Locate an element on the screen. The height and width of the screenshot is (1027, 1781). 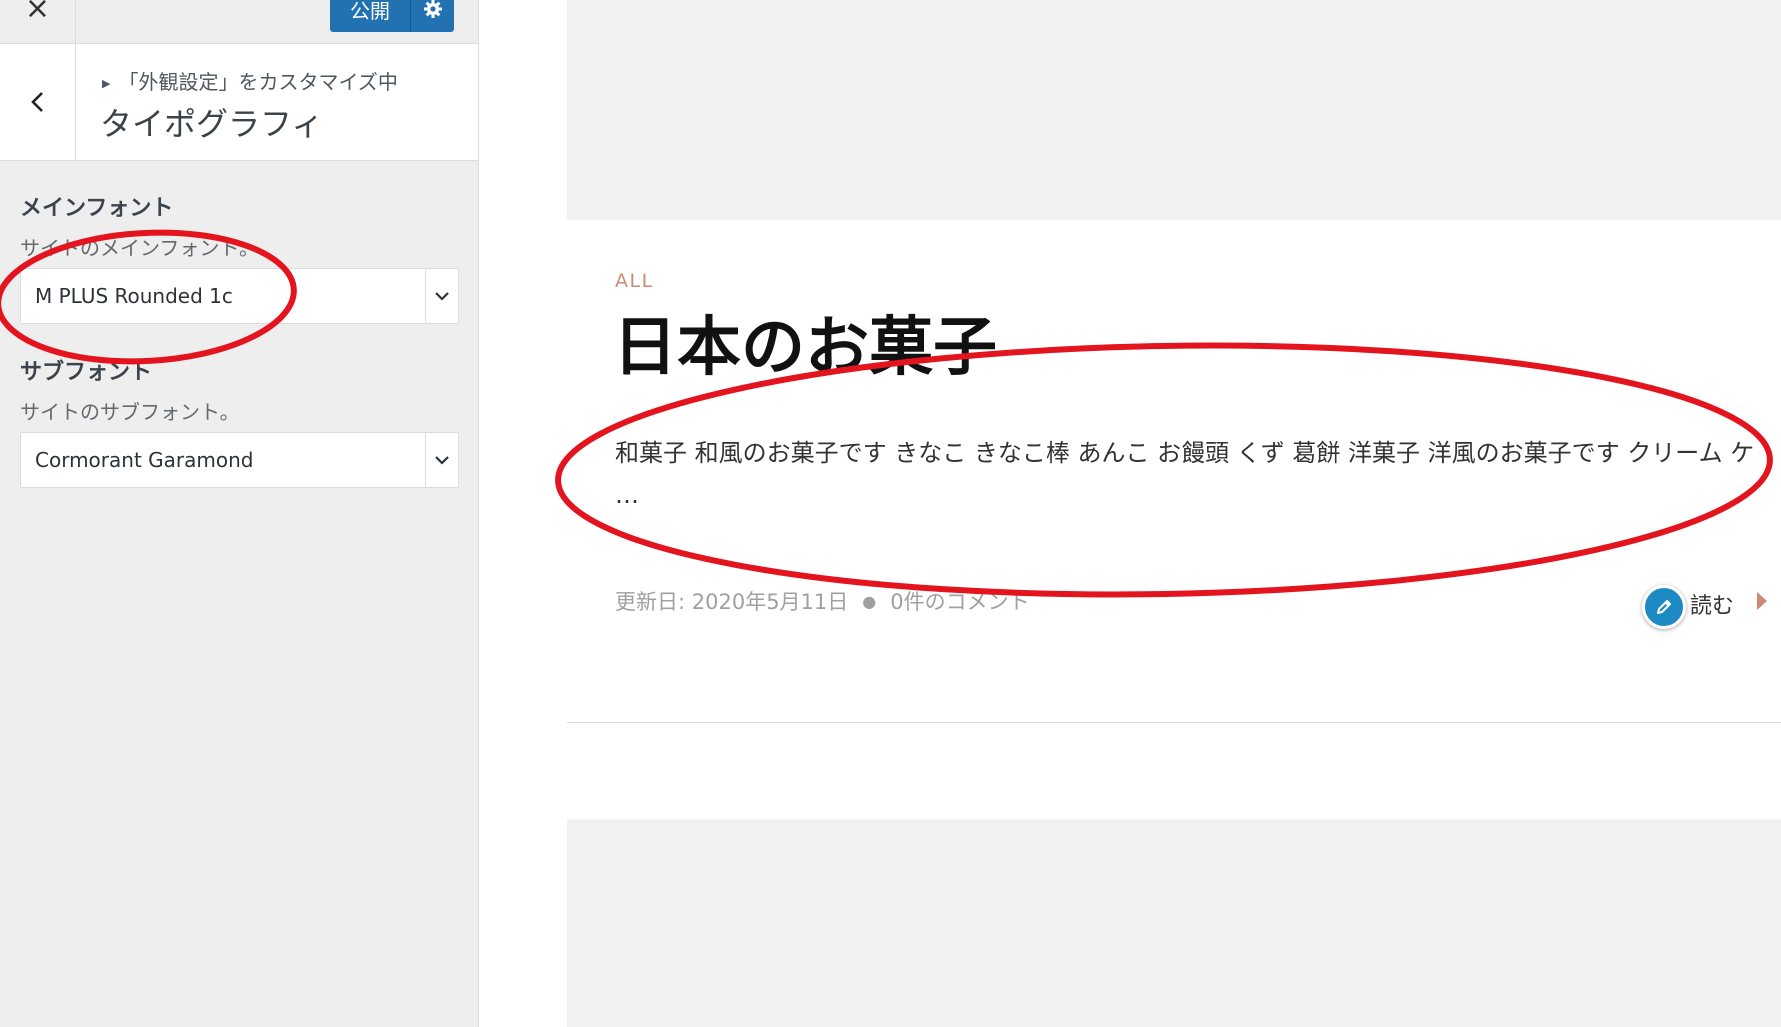
customizer-topbar: × 公開 is located at coordinates (239, 22).